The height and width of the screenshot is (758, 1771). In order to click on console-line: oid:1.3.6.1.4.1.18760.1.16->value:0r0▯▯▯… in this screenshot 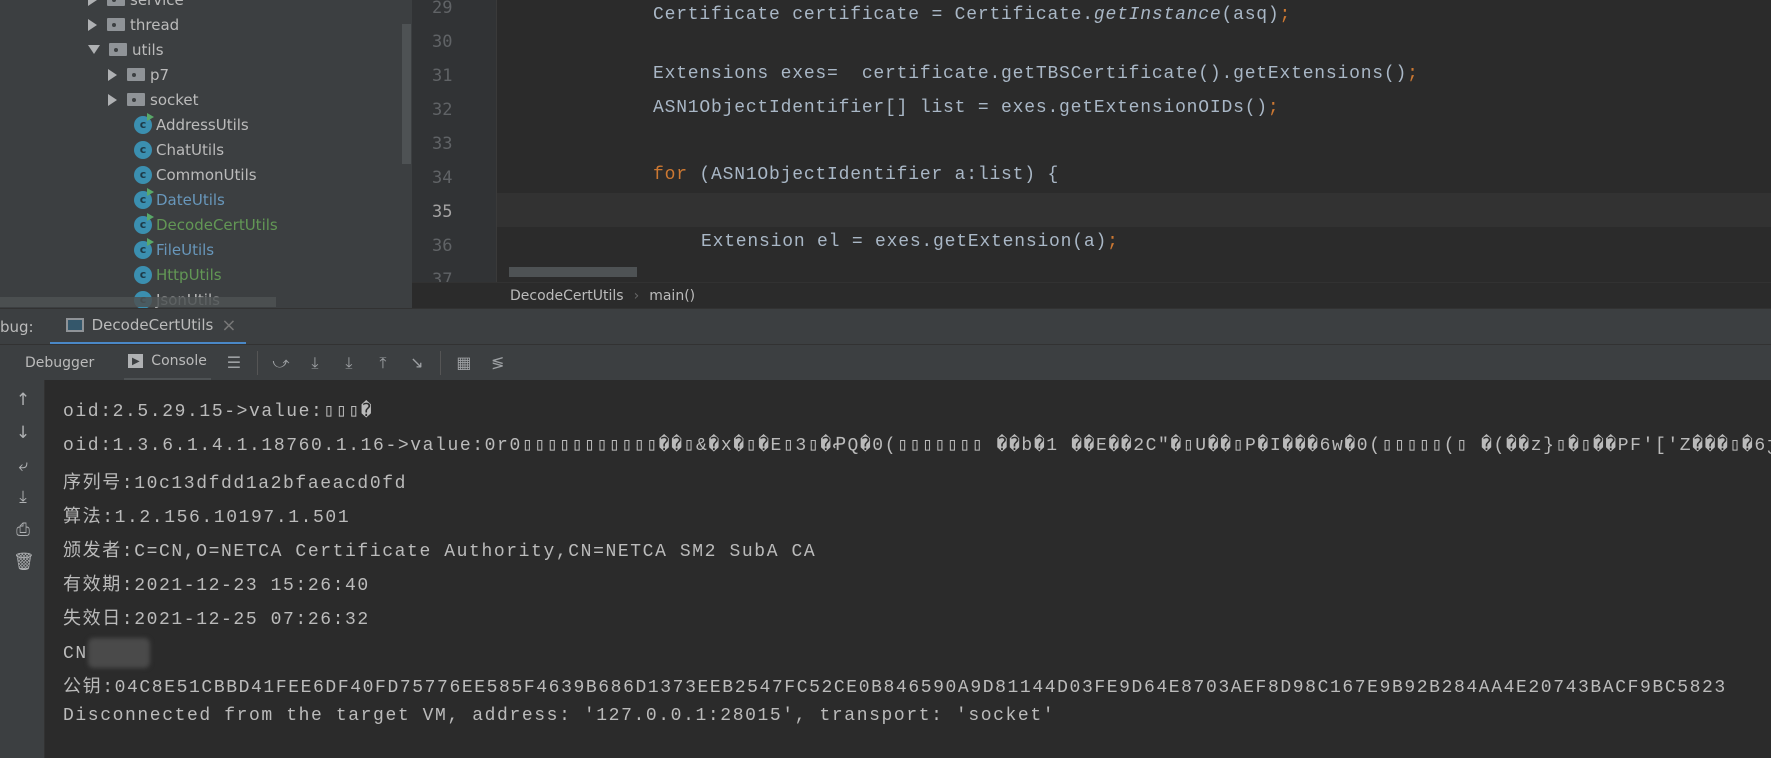, I will do `click(917, 445)`.